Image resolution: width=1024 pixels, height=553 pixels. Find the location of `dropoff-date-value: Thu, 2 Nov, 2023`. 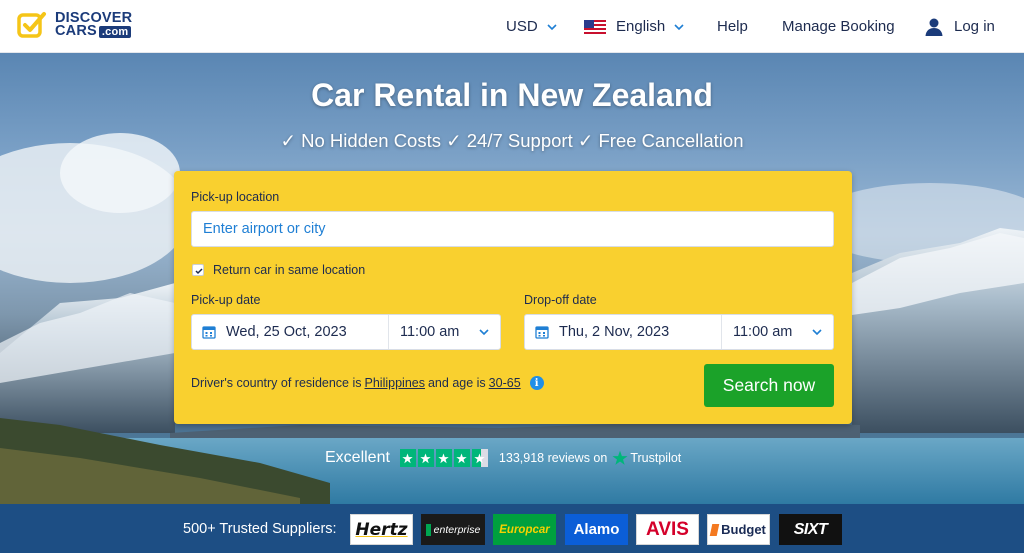

dropoff-date-value: Thu, 2 Nov, 2023 is located at coordinates (614, 332).